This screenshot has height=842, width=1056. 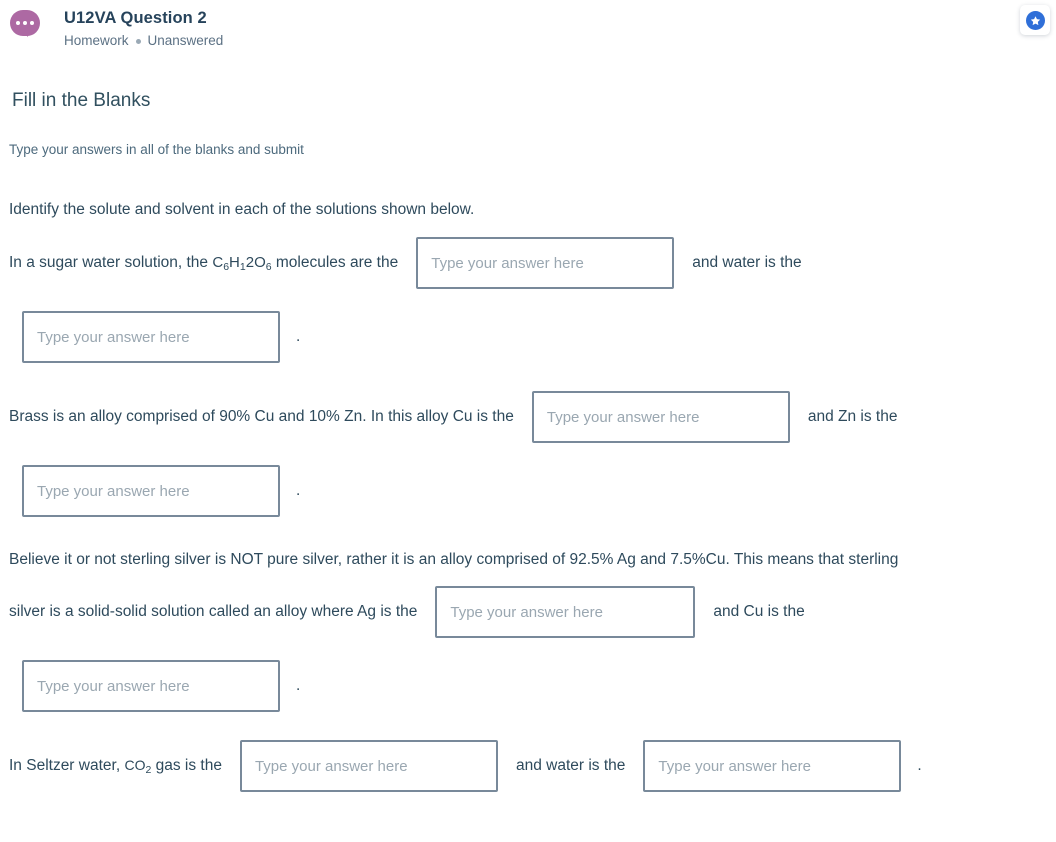 I want to click on seltzer-end-text: ., so click(x=919, y=765).